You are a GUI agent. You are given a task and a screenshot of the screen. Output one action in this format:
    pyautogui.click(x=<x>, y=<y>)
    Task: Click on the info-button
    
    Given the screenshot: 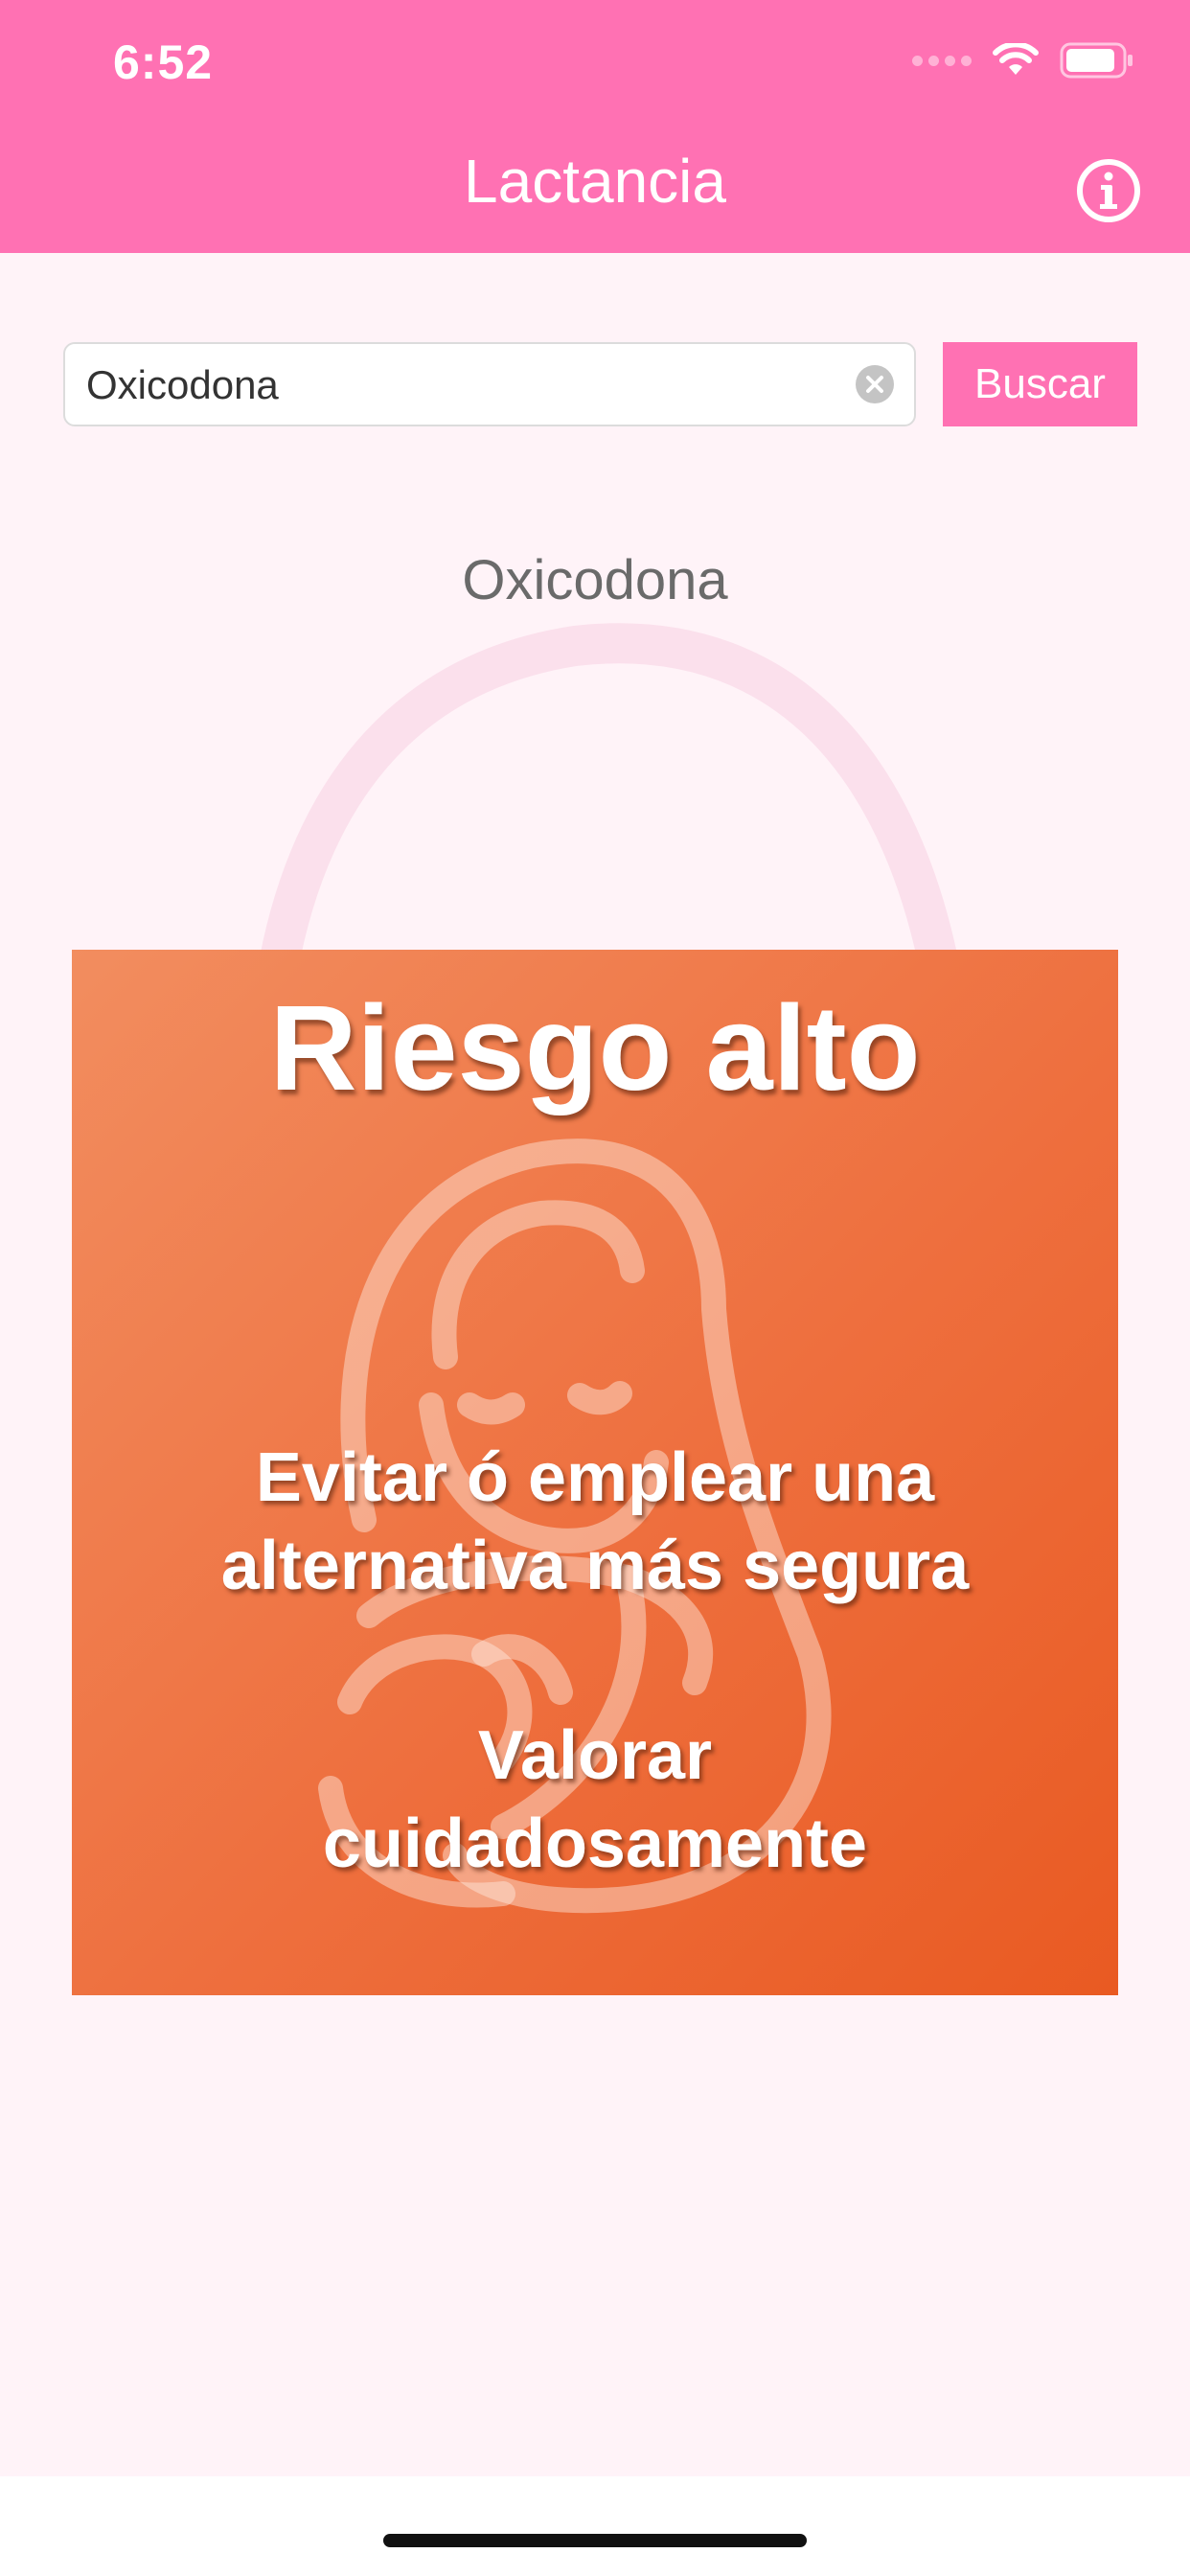 What is the action you would take?
    pyautogui.click(x=1108, y=190)
    